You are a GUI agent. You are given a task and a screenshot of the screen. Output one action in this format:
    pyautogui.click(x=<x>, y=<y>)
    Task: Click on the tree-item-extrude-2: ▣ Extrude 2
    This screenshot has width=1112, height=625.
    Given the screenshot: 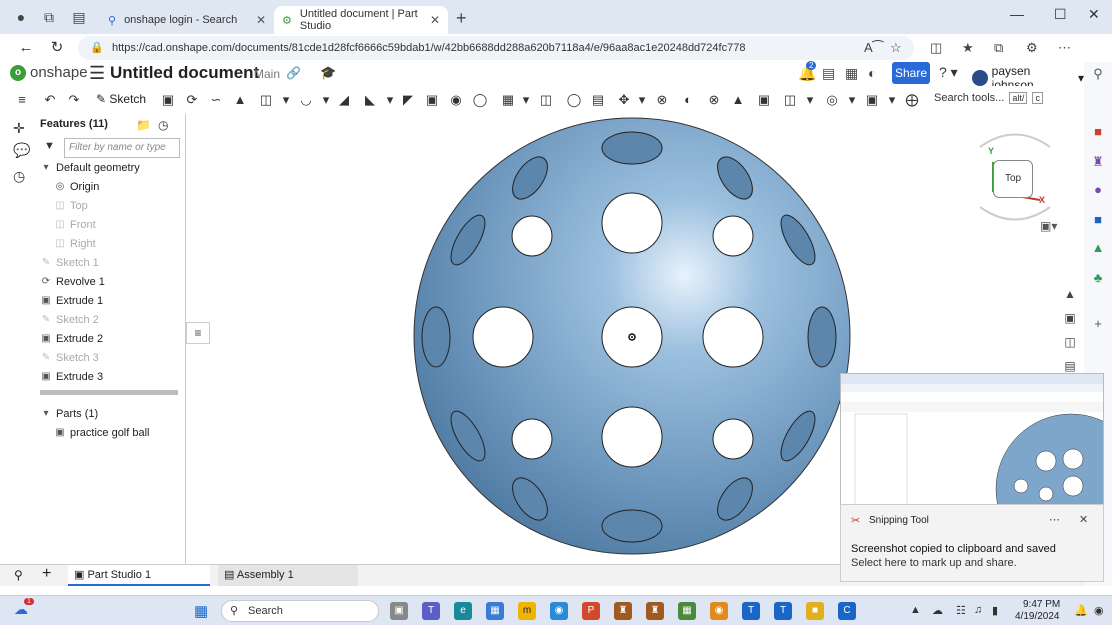 What is the action you would take?
    pyautogui.click(x=71, y=339)
    